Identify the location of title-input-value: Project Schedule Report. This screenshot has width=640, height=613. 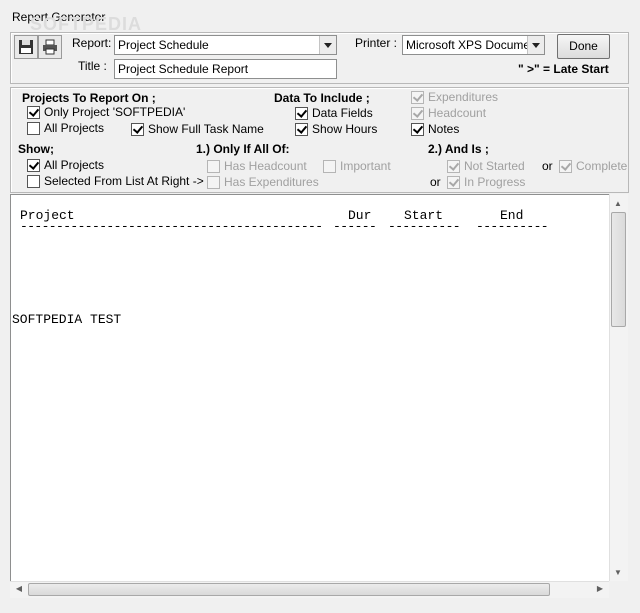
(183, 69).